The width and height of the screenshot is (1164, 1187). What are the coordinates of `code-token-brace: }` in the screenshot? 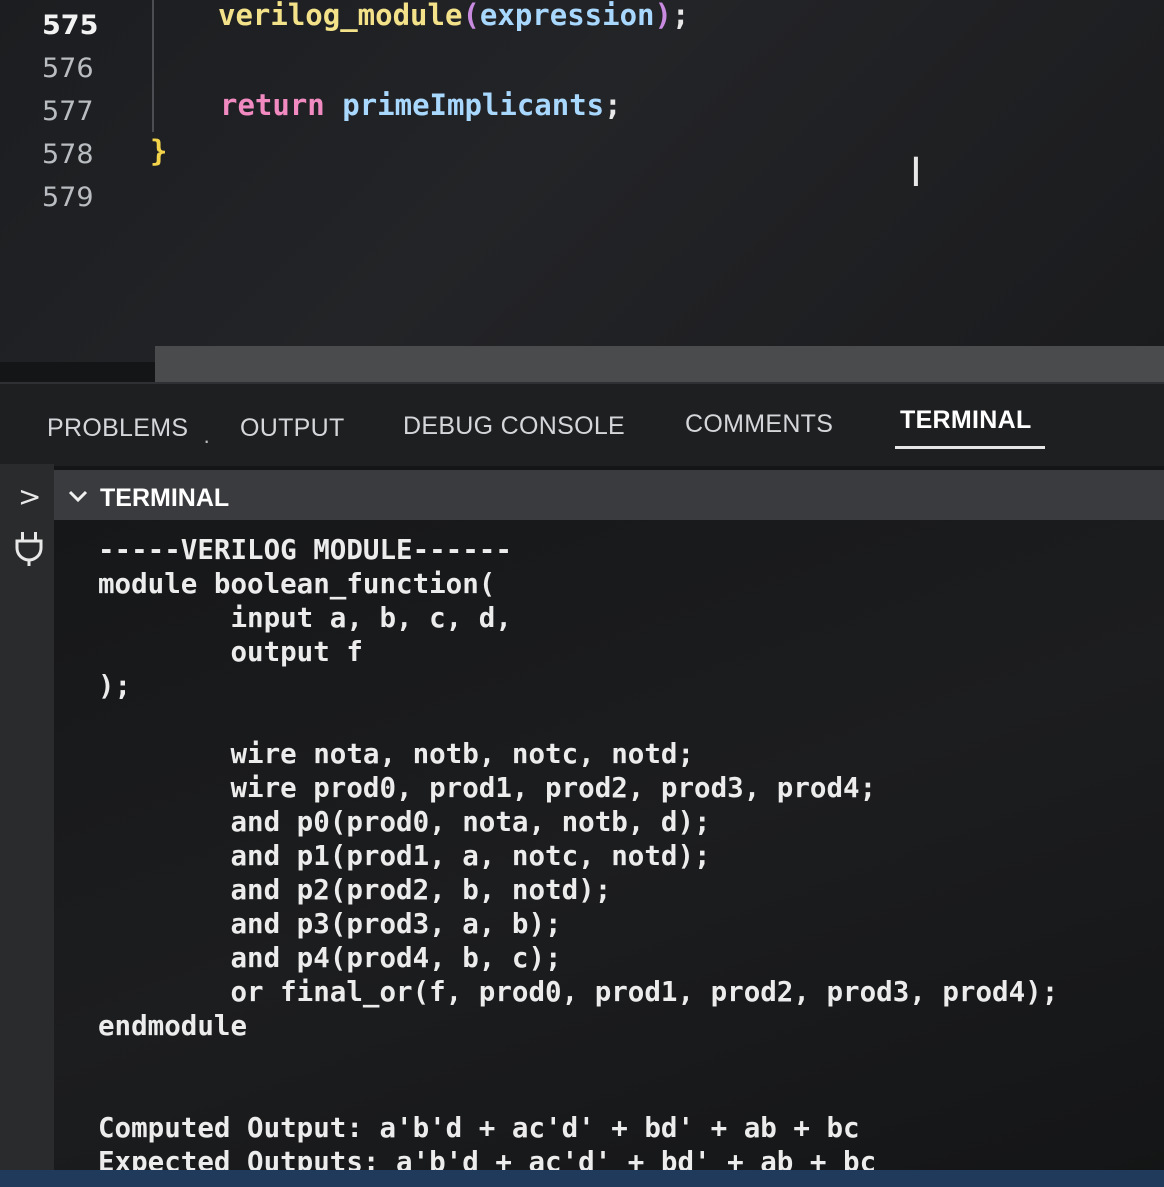 It's located at (159, 151).